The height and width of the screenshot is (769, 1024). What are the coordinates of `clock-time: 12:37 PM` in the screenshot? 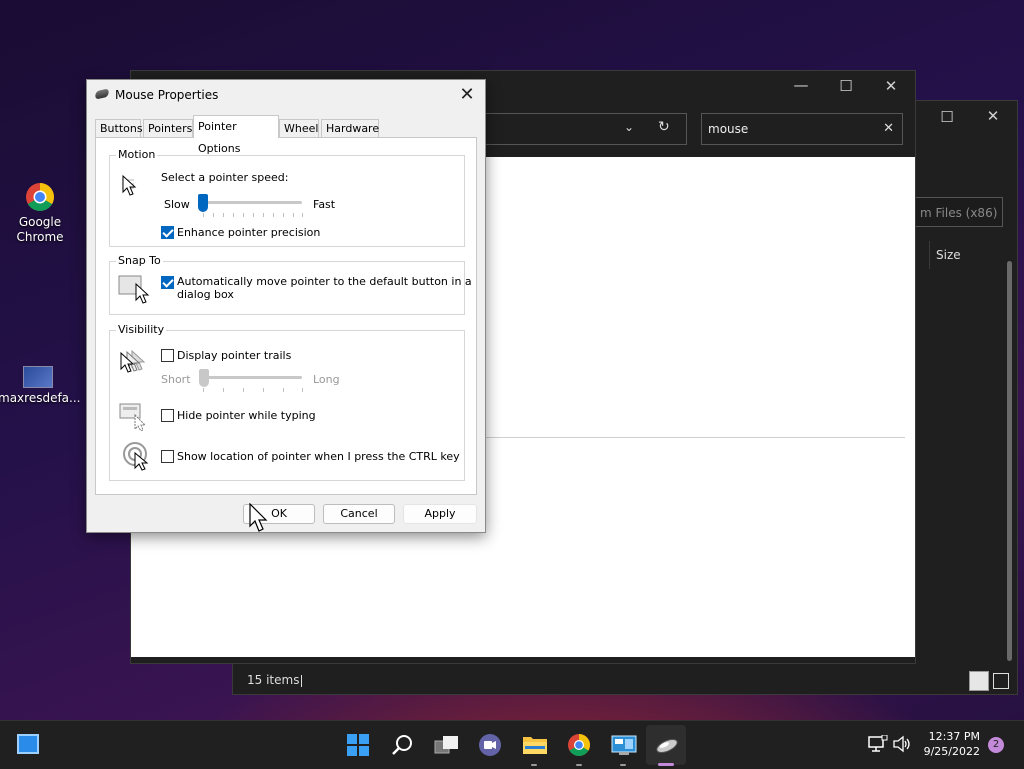 It's located at (954, 736).